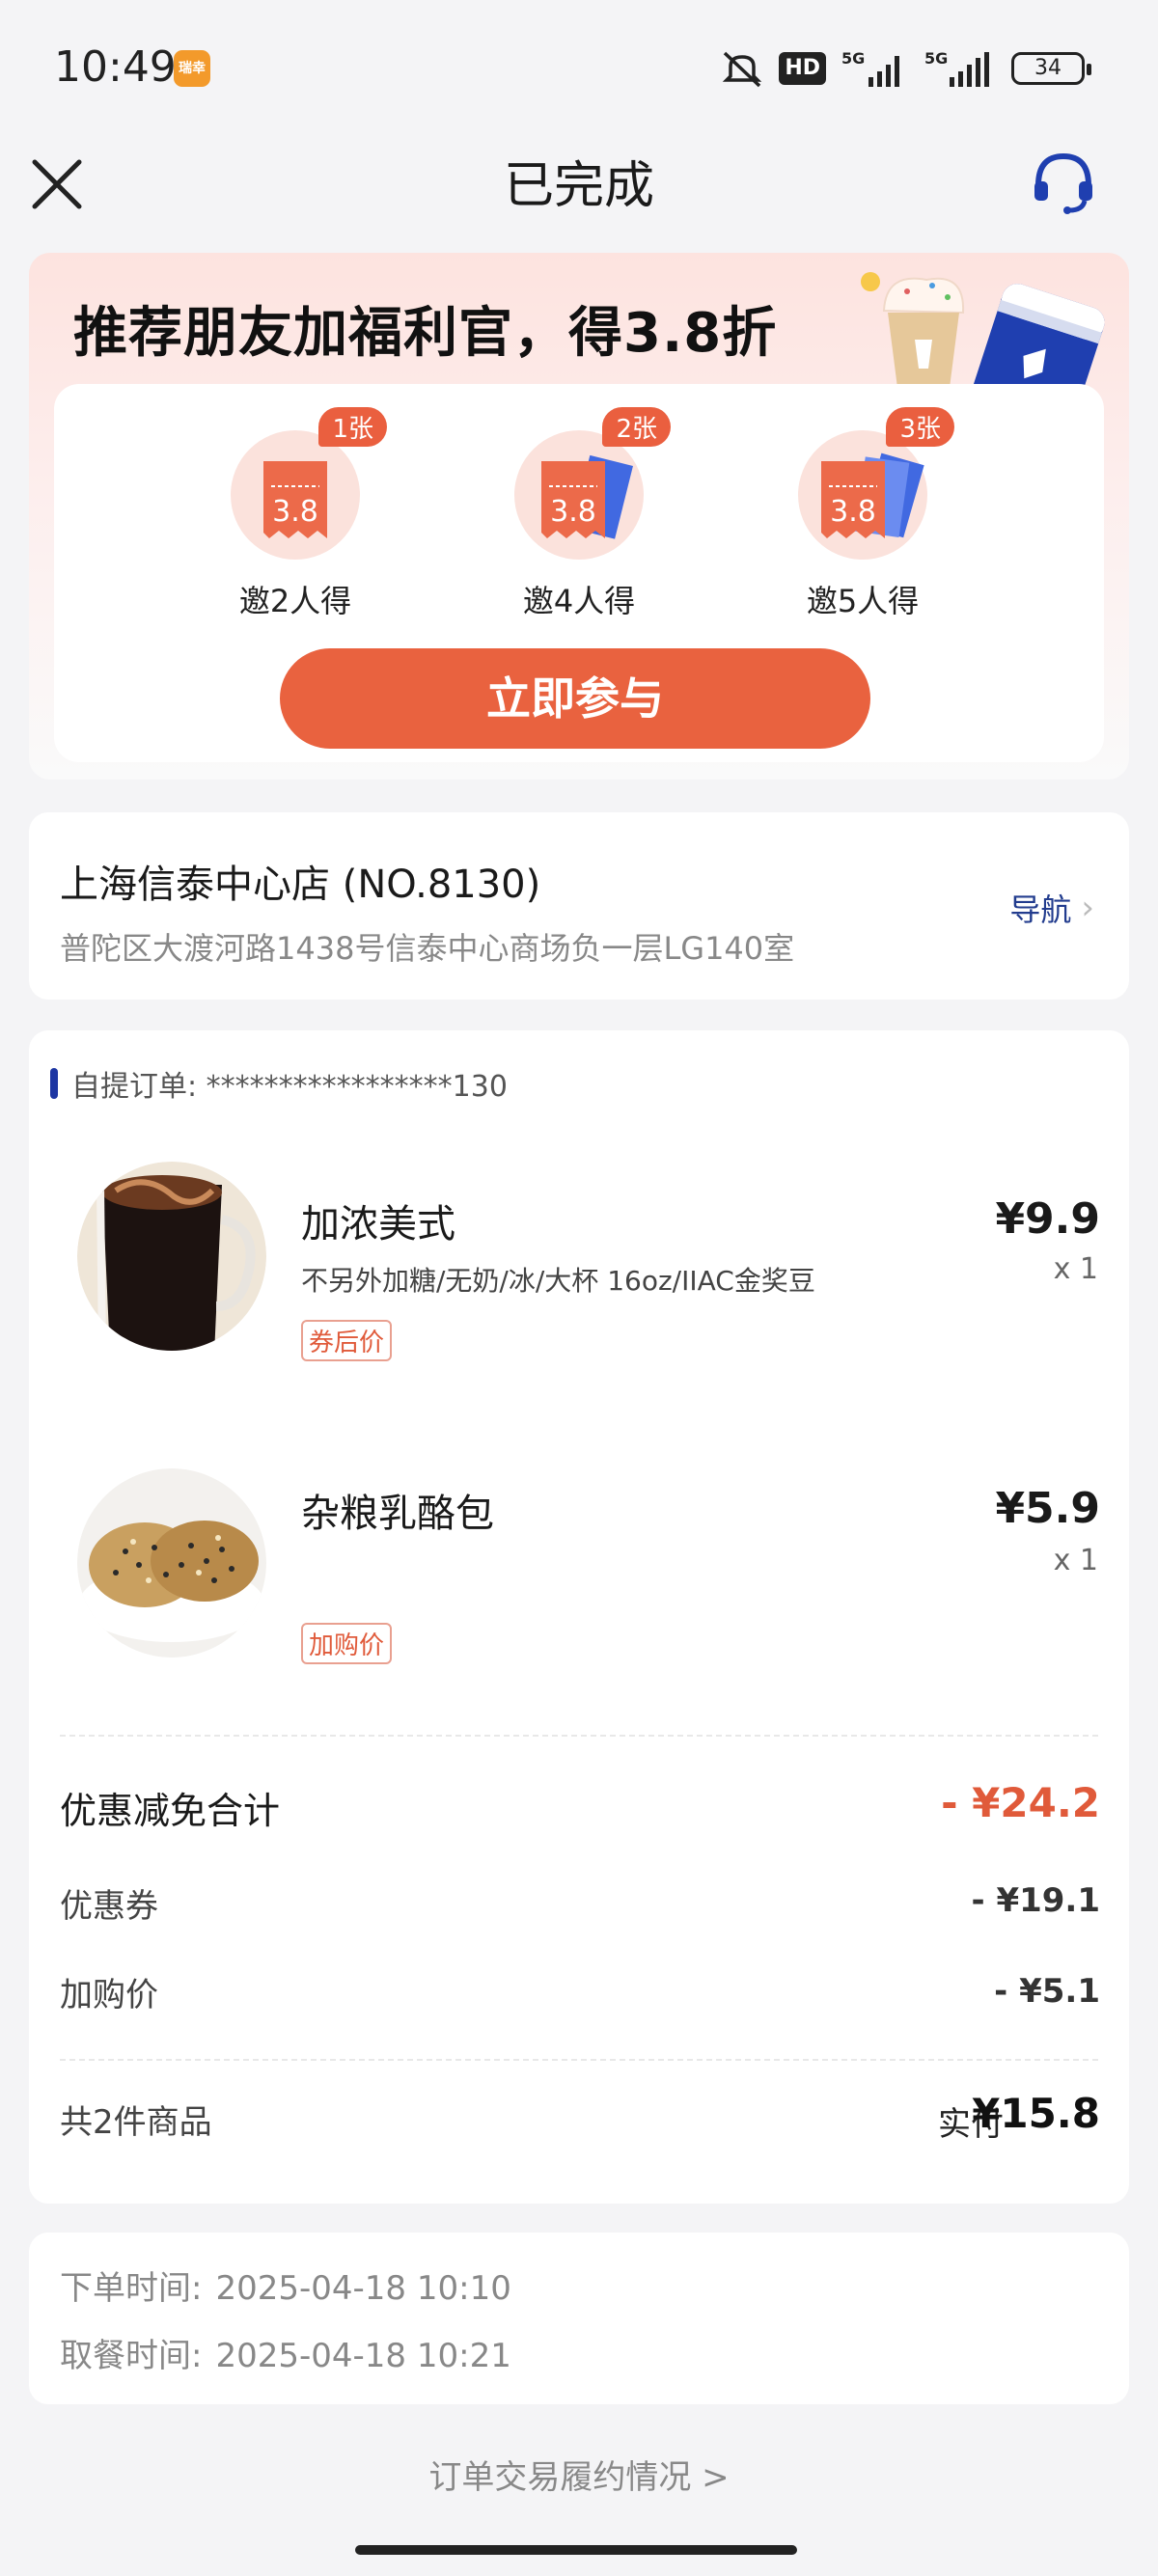  Describe the element at coordinates (636, 427) in the screenshot. I see `tier-badge: 2张` at that location.